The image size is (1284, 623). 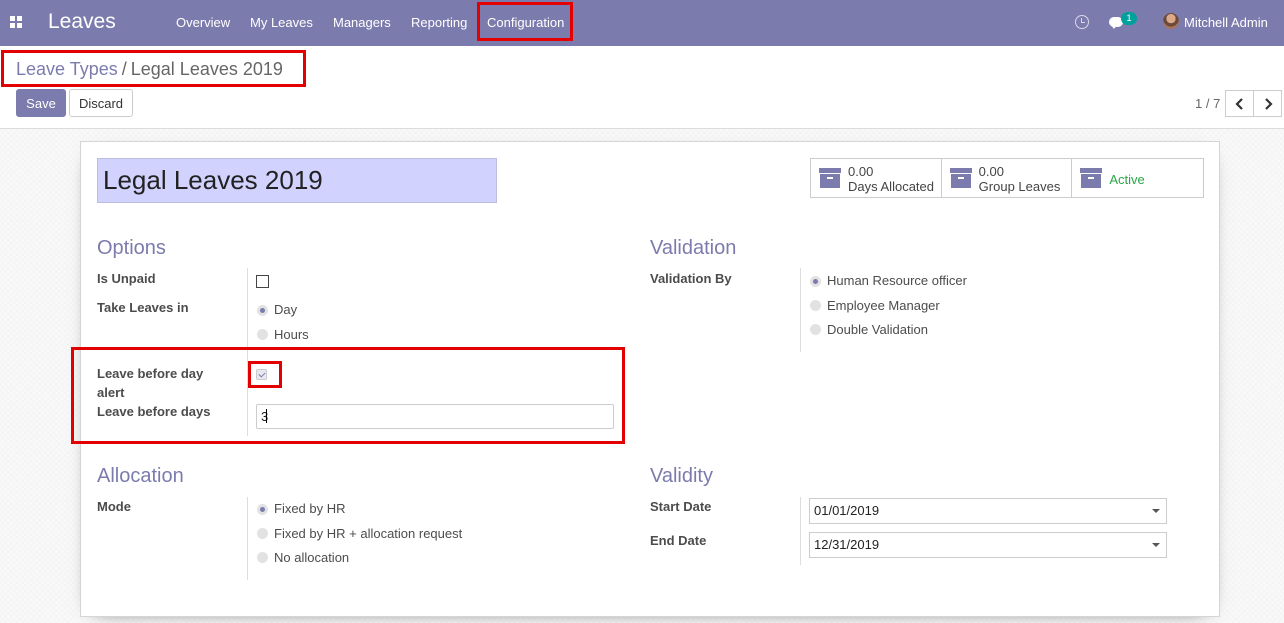 What do you see at coordinates (247, 538) in the screenshot?
I see `allocation-divider` at bounding box center [247, 538].